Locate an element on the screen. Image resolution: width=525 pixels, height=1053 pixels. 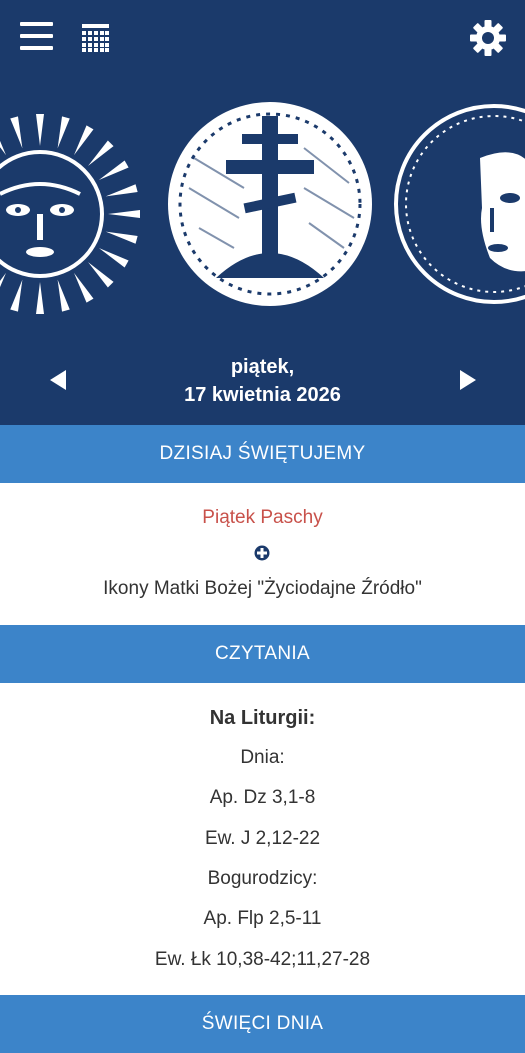
feast-main: Piątek Paschy is located at coordinates (262, 518).